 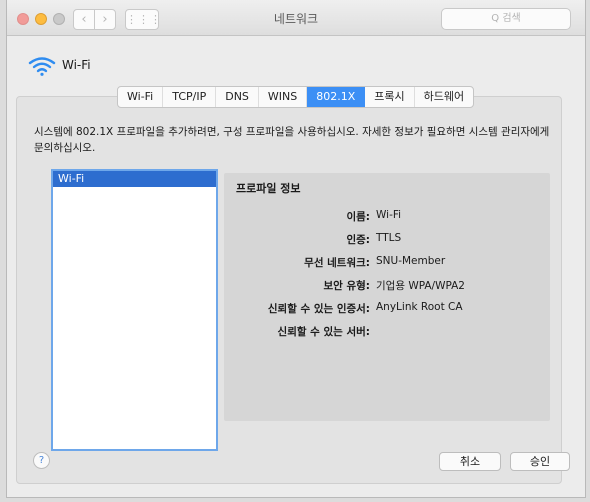 I want to click on tab-bar: Wi-Fi TCP/IP DNS WINS 802.1X 프록시 하드웨어, so click(x=296, y=97).